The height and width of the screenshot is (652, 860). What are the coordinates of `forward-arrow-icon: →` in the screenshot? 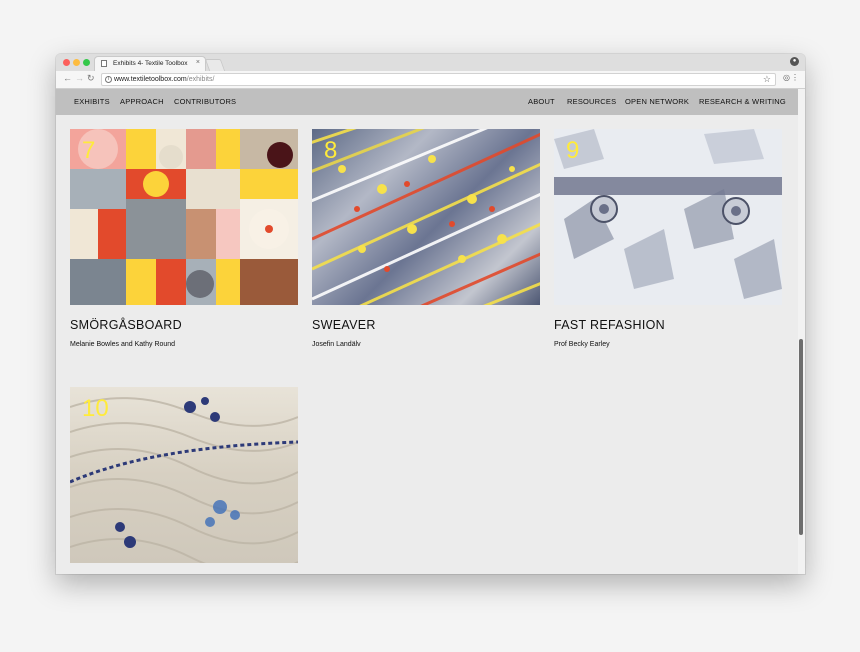 It's located at (79, 78).